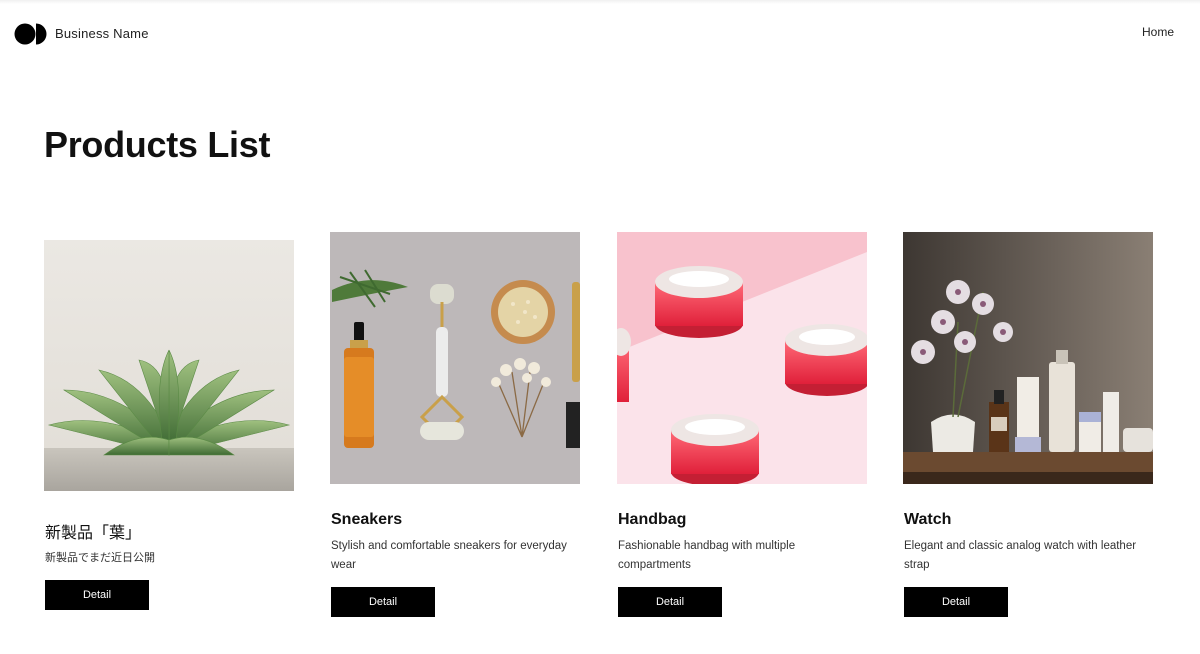 The height and width of the screenshot is (654, 1200). What do you see at coordinates (367, 519) in the screenshot?
I see `product-title: Sneakers` at bounding box center [367, 519].